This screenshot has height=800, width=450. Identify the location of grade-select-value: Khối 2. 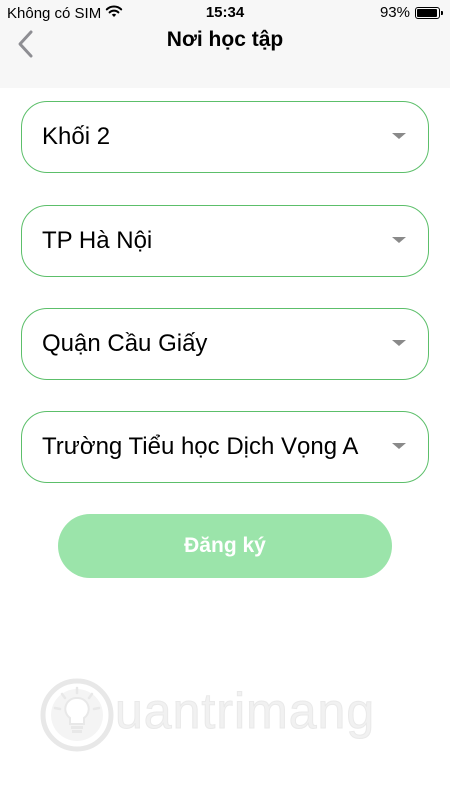
(76, 136).